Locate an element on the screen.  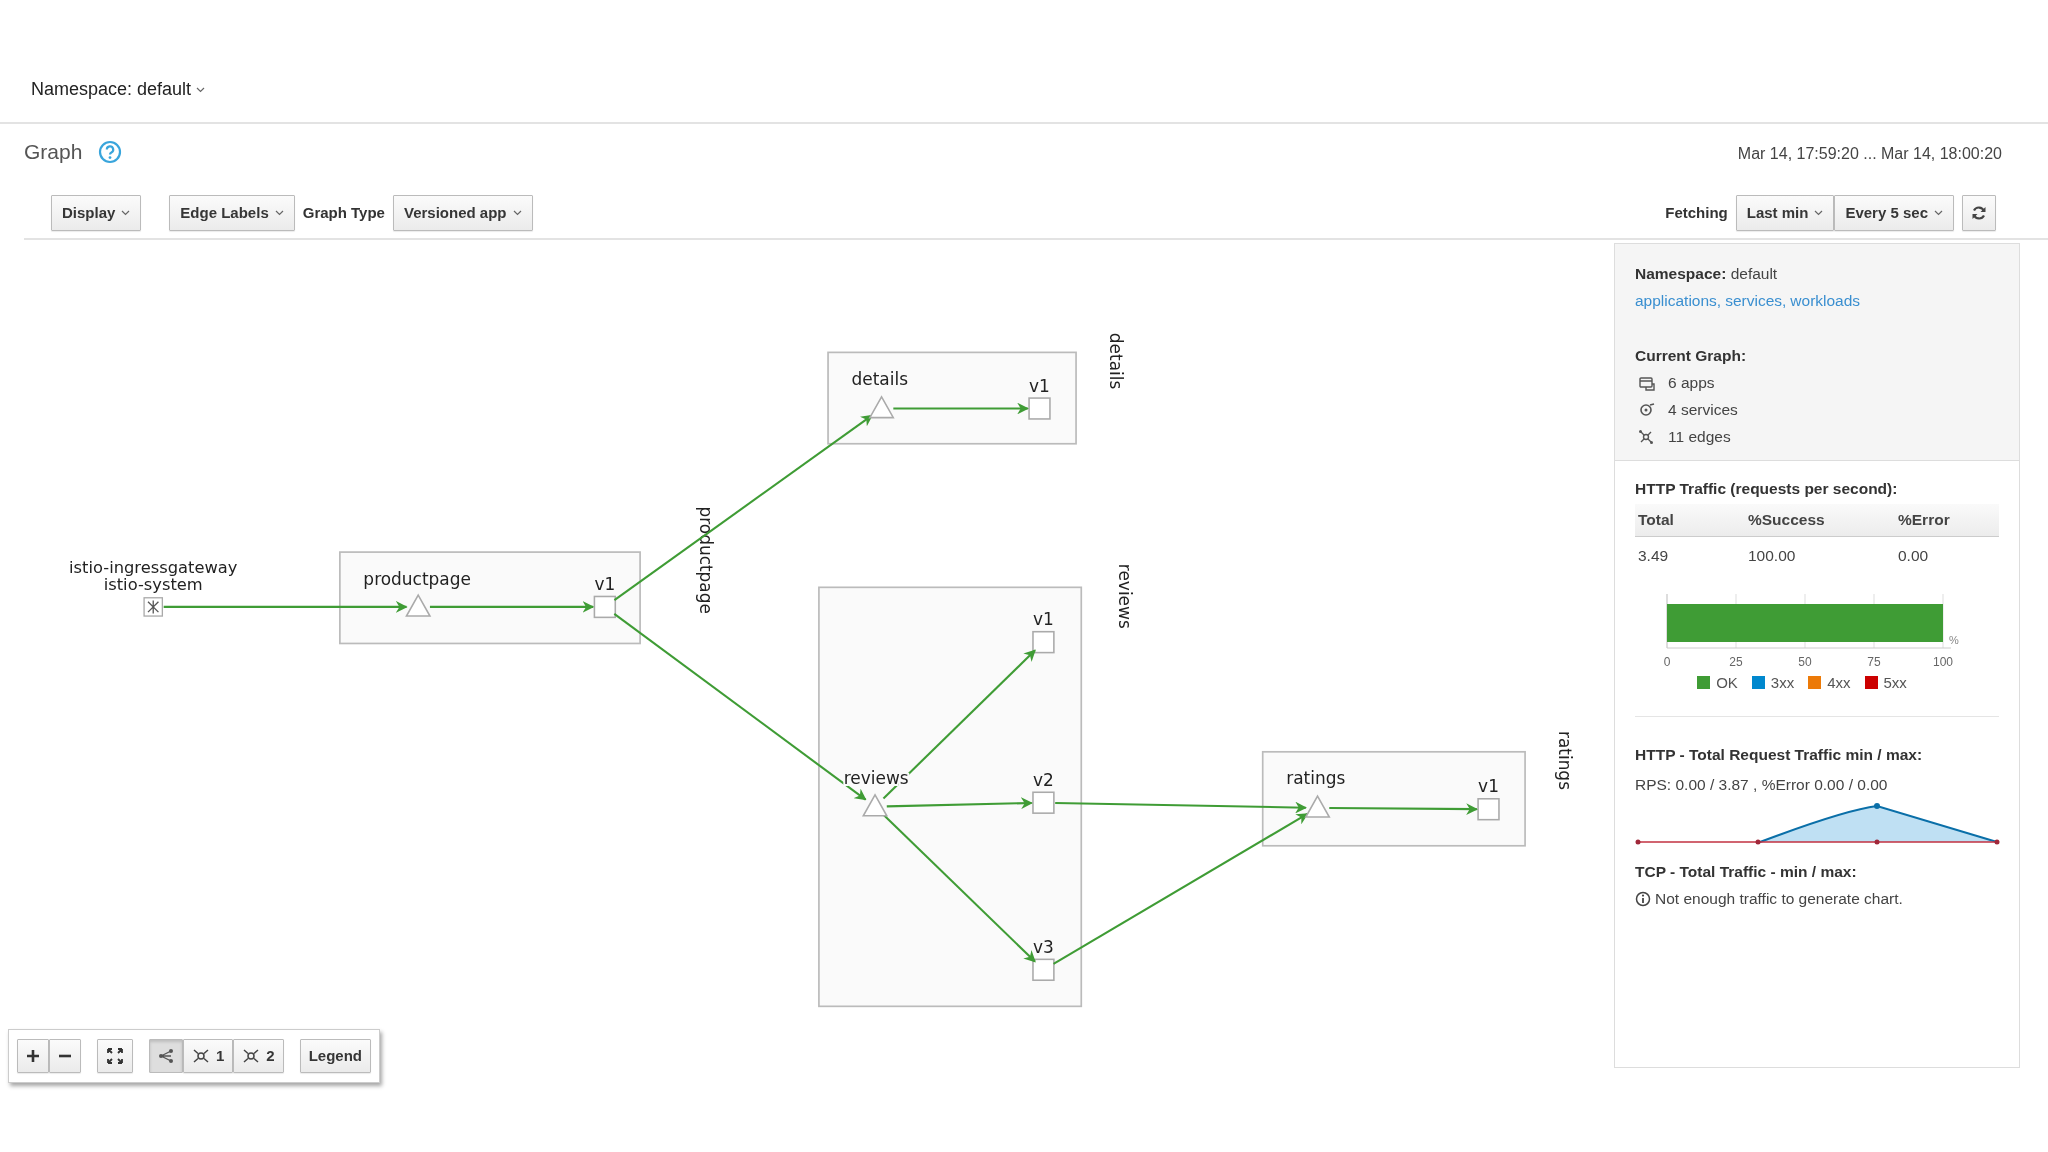
layout-button: 1 is located at coordinates (208, 1056).